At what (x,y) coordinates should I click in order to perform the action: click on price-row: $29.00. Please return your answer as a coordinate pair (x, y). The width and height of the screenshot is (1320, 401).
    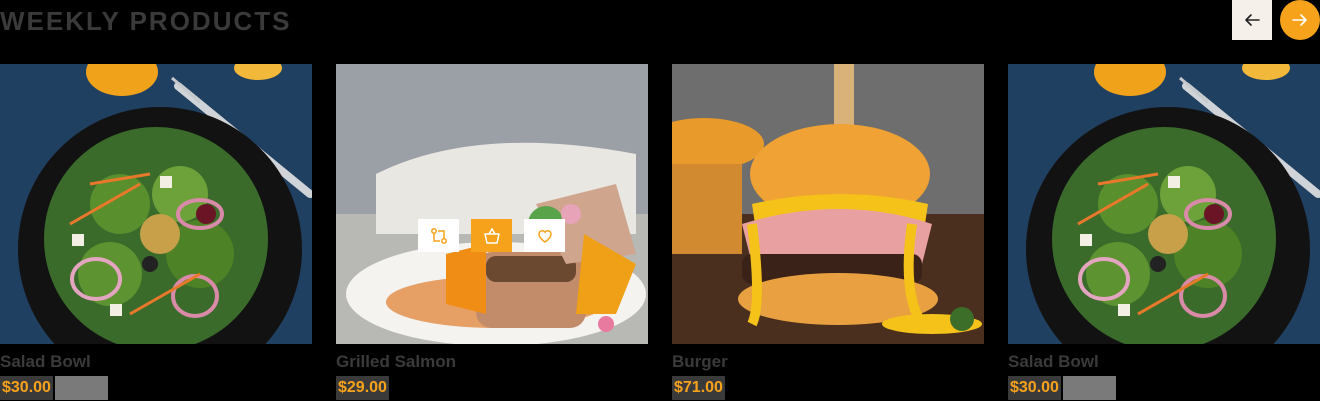
    Looking at the image, I should click on (362, 388).